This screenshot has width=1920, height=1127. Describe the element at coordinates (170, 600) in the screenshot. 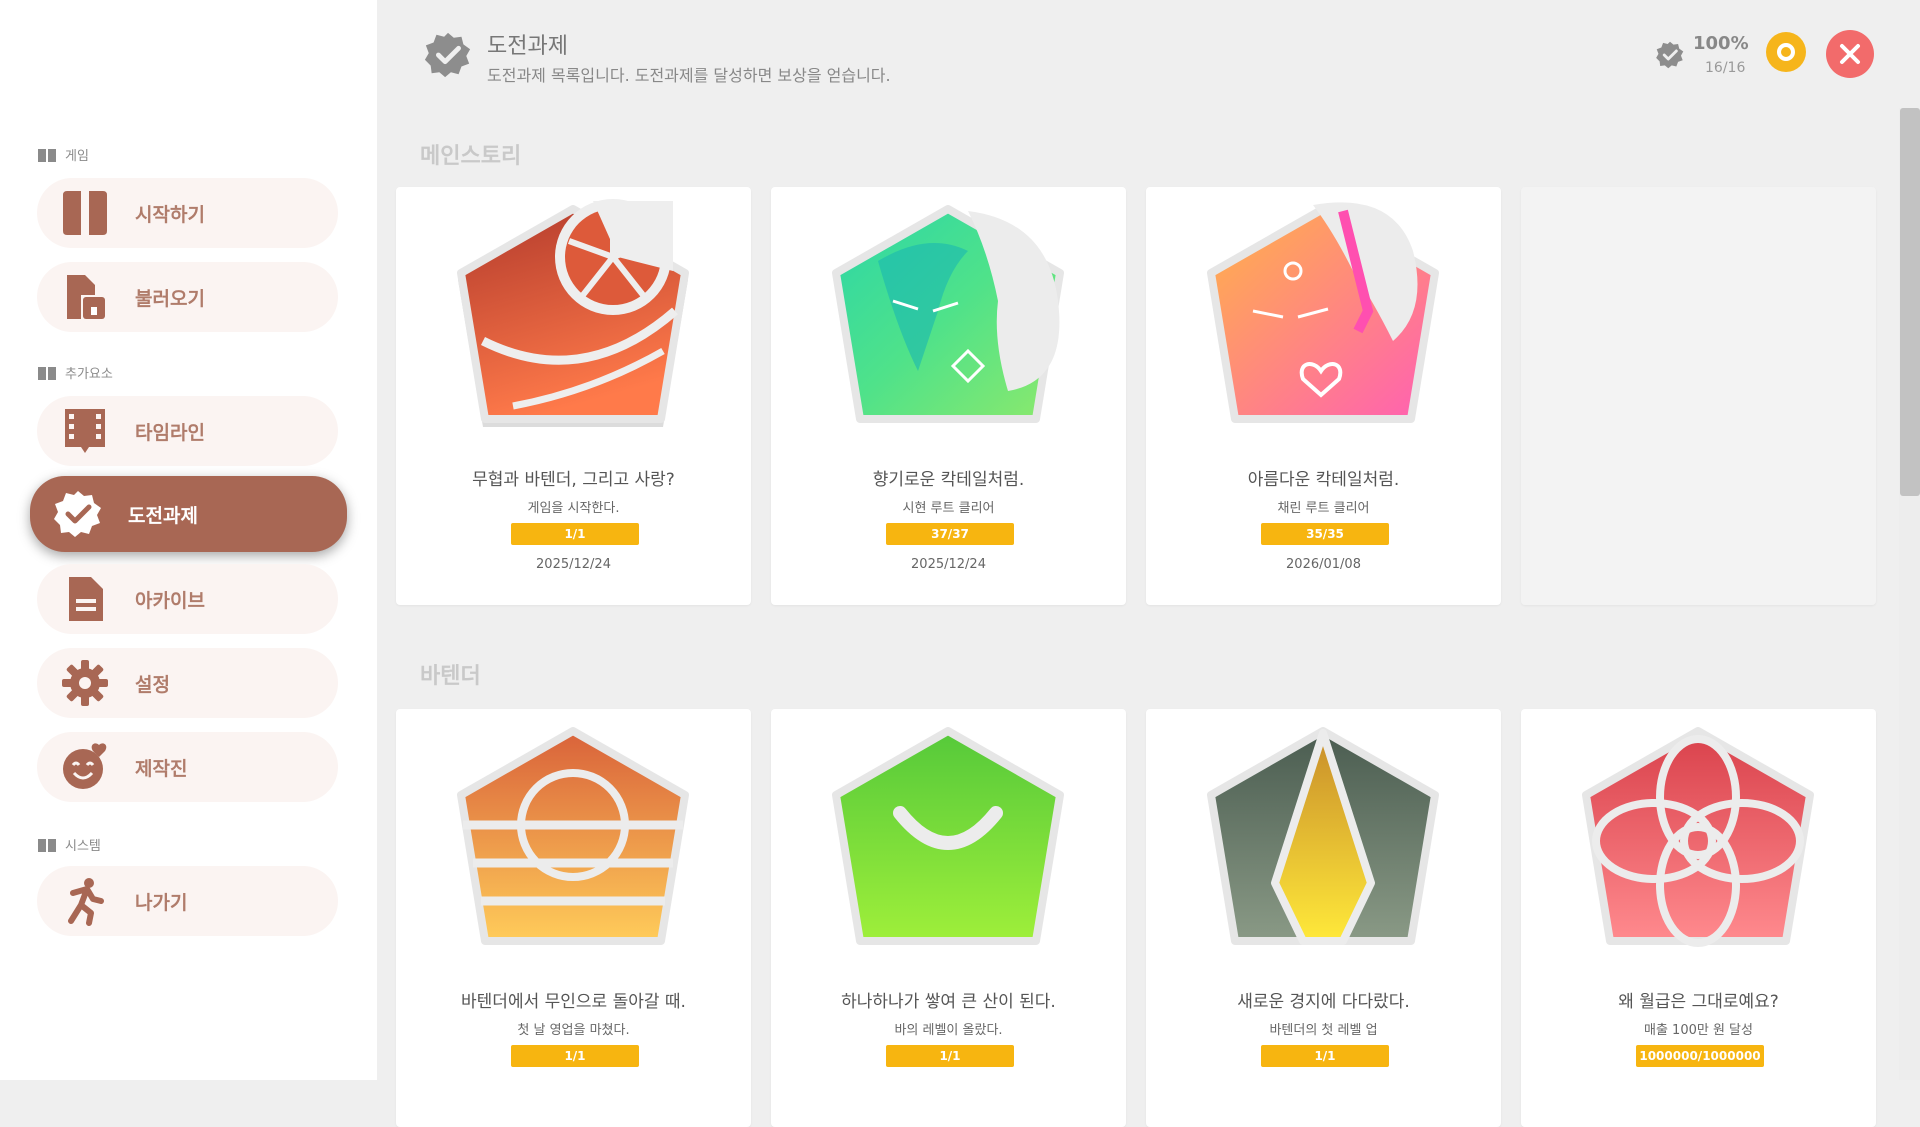

I see `sidebar-item-label: 아카이브` at that location.